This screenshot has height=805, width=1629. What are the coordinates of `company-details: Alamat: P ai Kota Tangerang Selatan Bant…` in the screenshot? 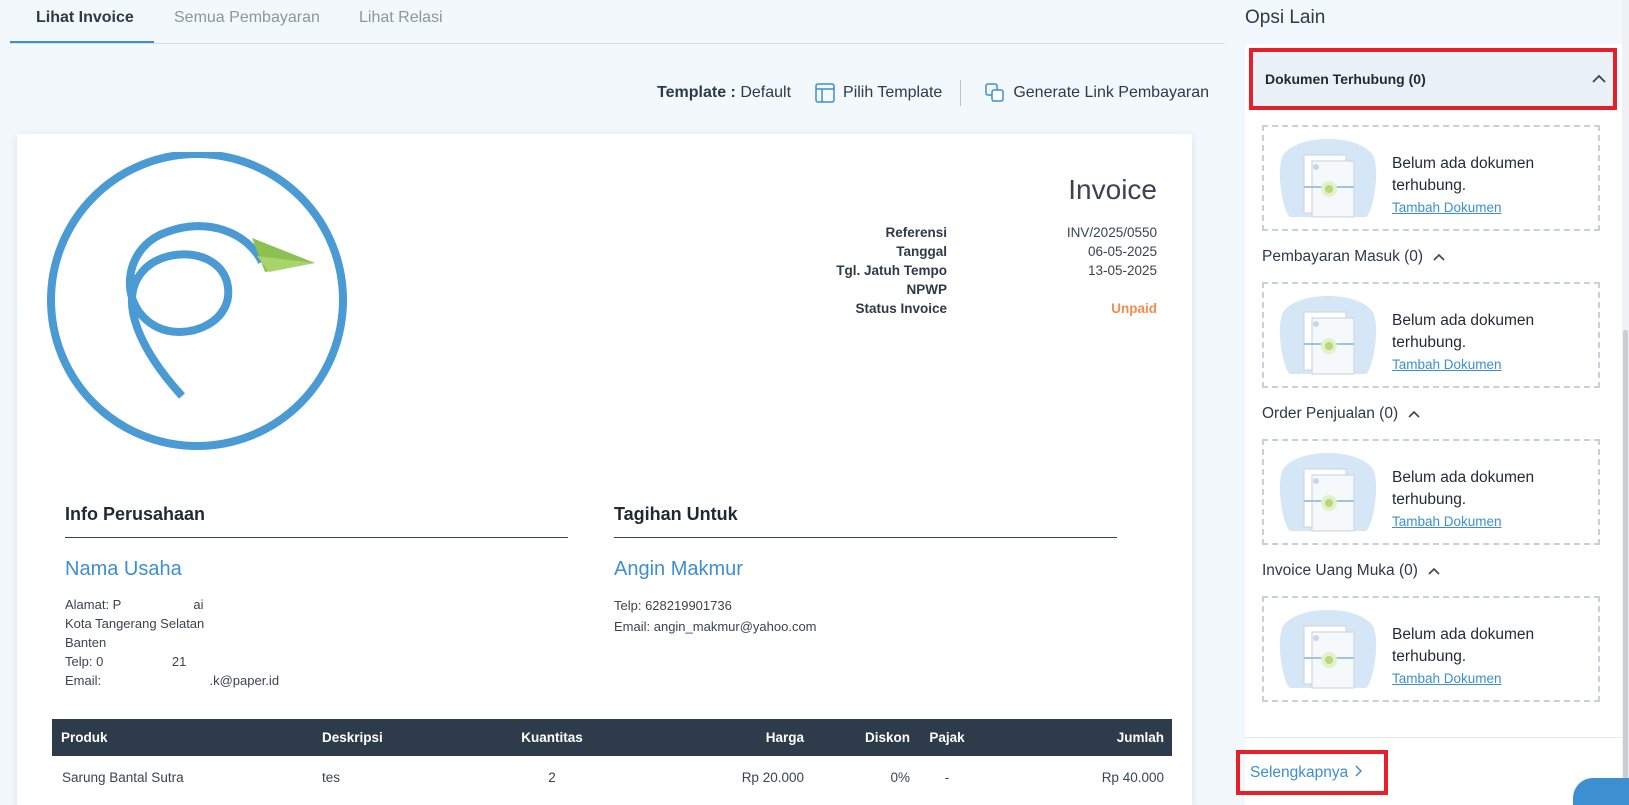 It's located at (316, 642).